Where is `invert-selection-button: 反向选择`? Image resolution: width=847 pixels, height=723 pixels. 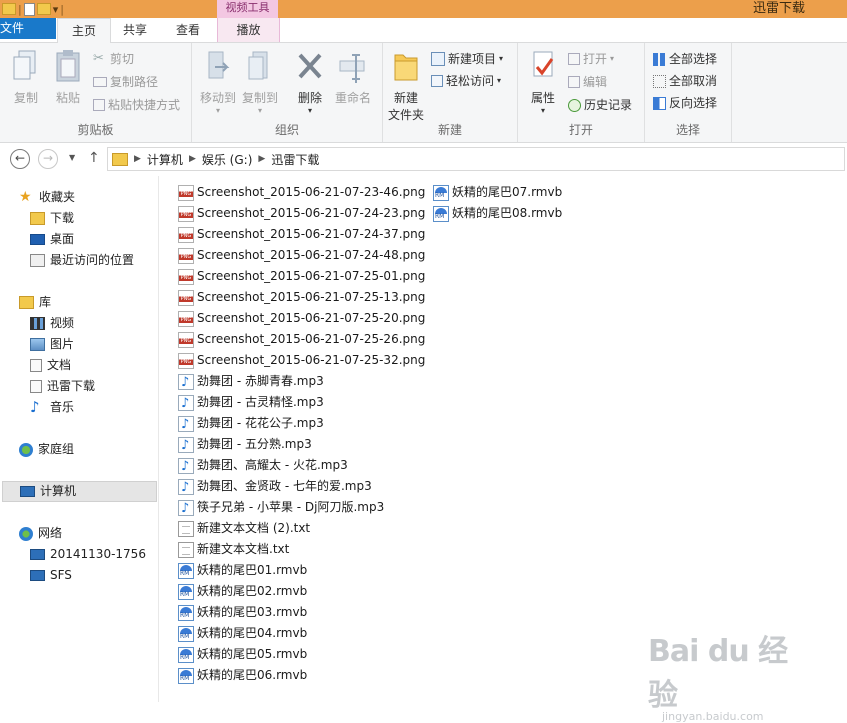 invert-selection-button: 反向选择 is located at coordinates (685, 103).